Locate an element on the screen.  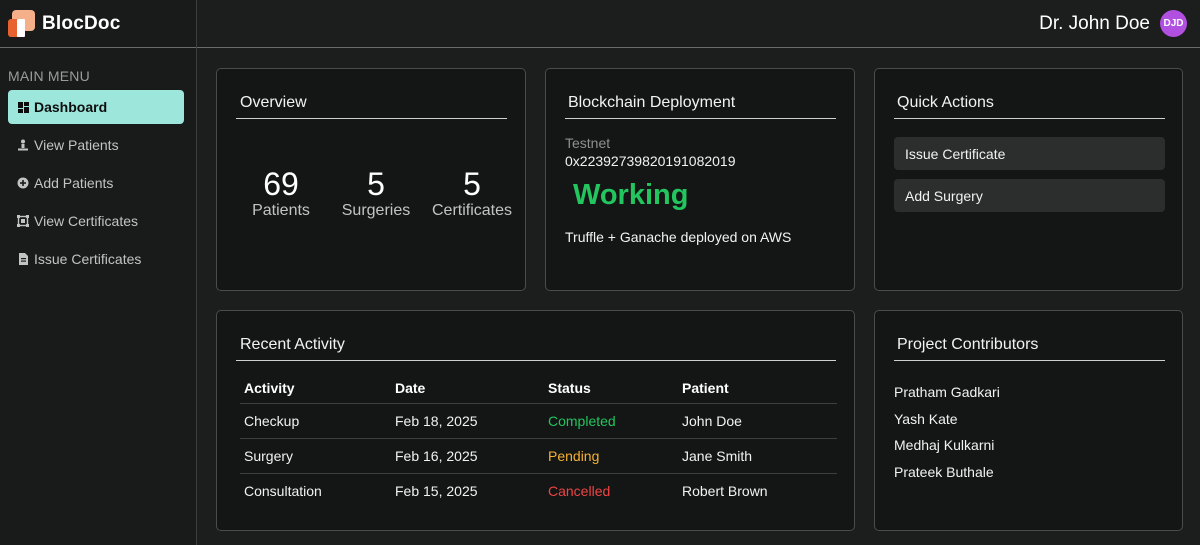
stat-surgeries: 5 Surgeries is located at coordinates (376, 193).